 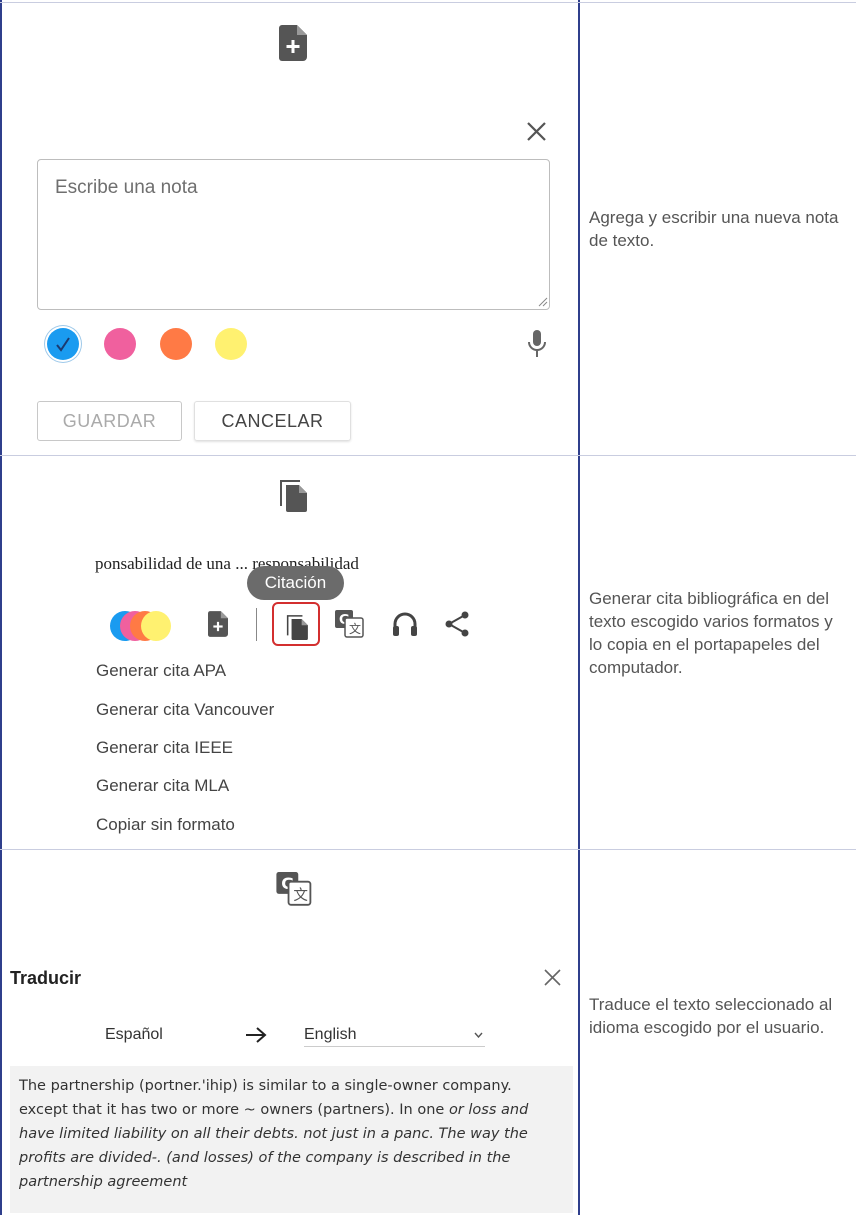 What do you see at coordinates (394, 1034) in the screenshot?
I see `target-language-select: English` at bounding box center [394, 1034].